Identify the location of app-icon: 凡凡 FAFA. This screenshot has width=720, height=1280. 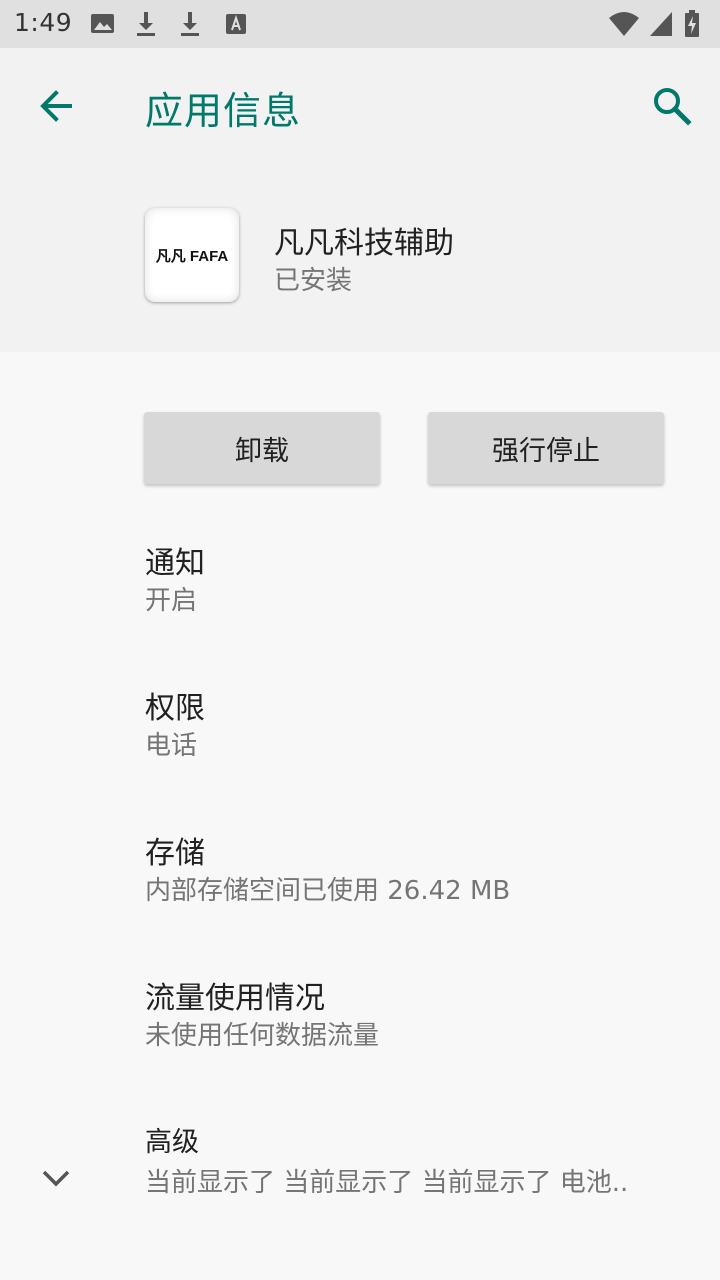
(192, 255).